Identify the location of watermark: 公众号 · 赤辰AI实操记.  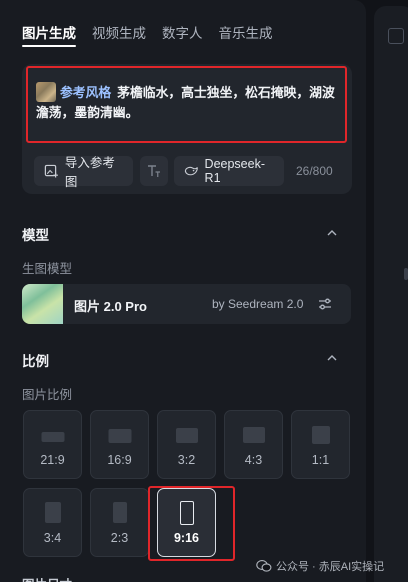
(320, 566).